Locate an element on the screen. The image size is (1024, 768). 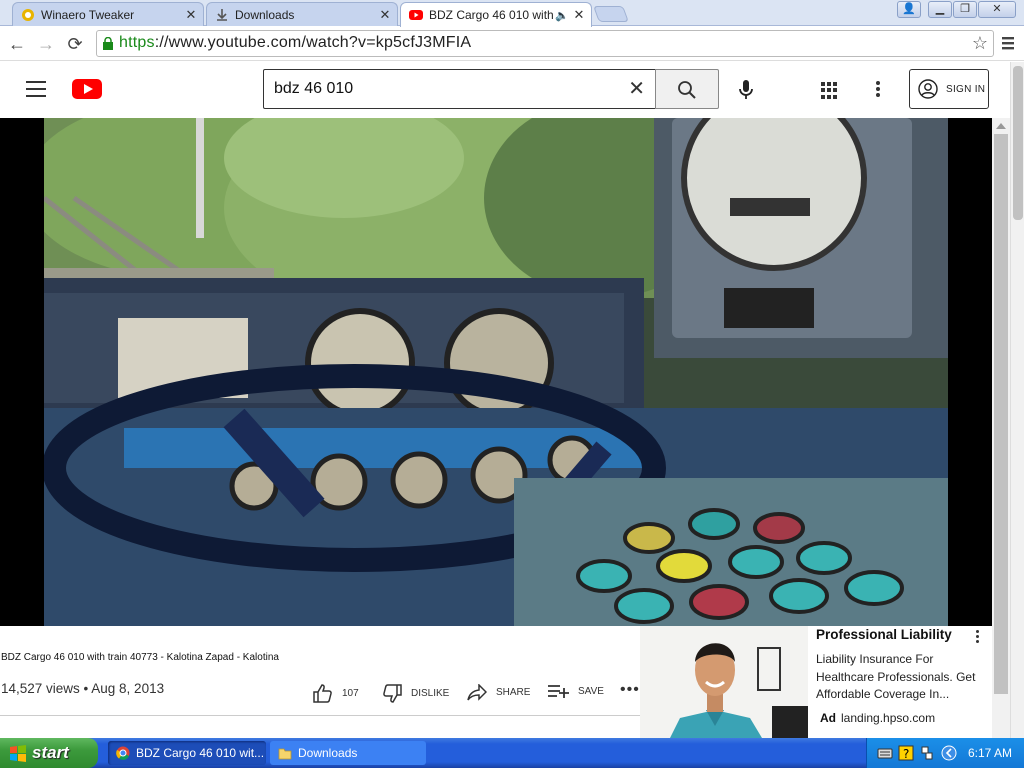
dislike-label: DISLIKE is located at coordinates (430, 693).